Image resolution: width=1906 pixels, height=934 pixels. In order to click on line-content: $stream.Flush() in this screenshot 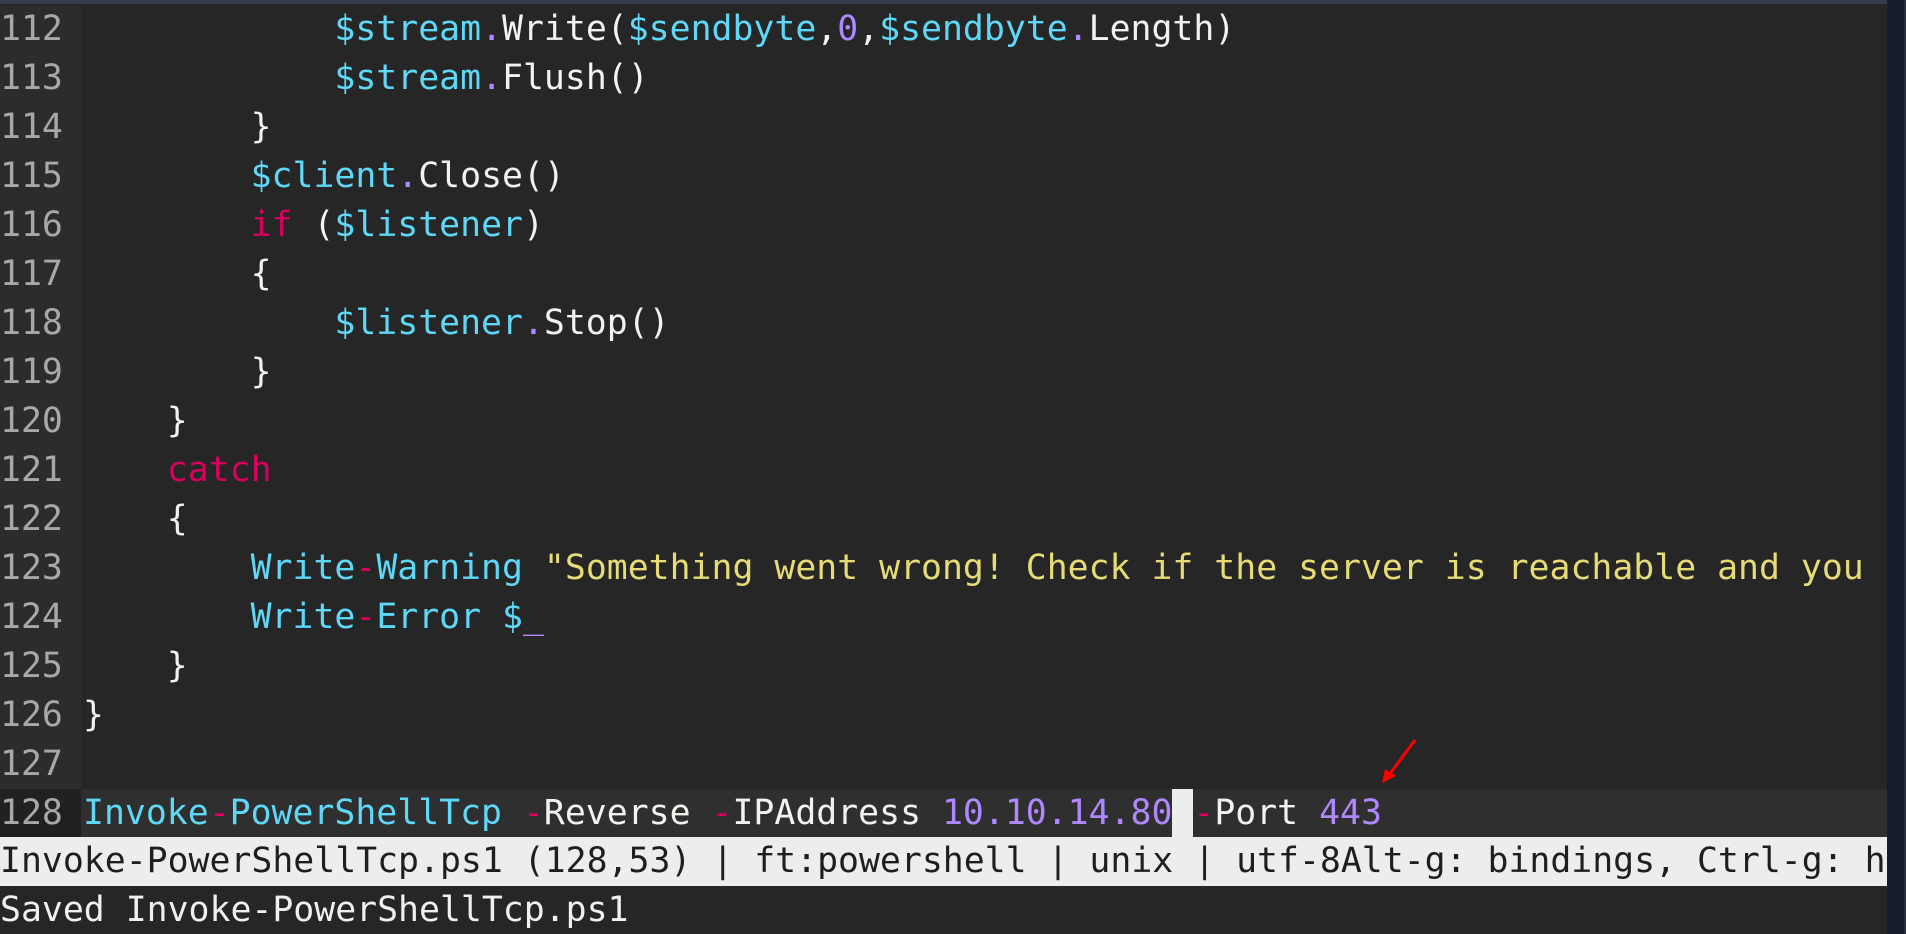, I will do `click(984, 78)`.